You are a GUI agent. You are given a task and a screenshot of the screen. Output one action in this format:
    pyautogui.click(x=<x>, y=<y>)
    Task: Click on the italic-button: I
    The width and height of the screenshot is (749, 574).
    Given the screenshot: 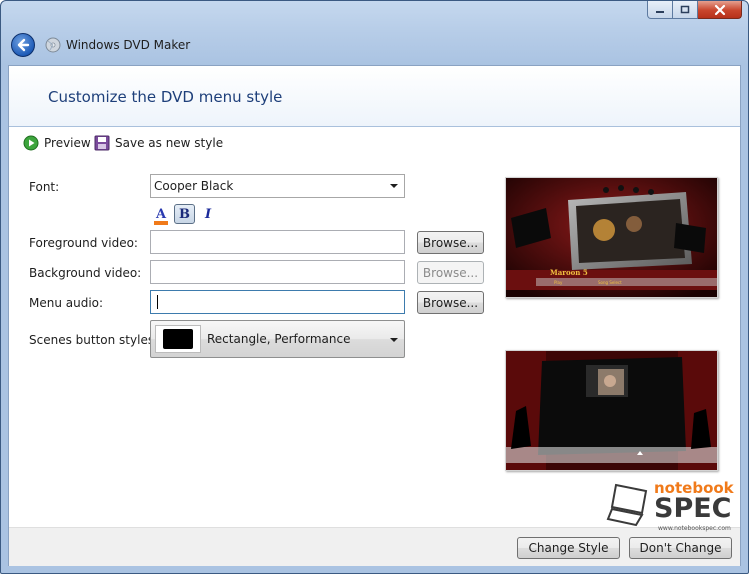 What is the action you would take?
    pyautogui.click(x=208, y=214)
    